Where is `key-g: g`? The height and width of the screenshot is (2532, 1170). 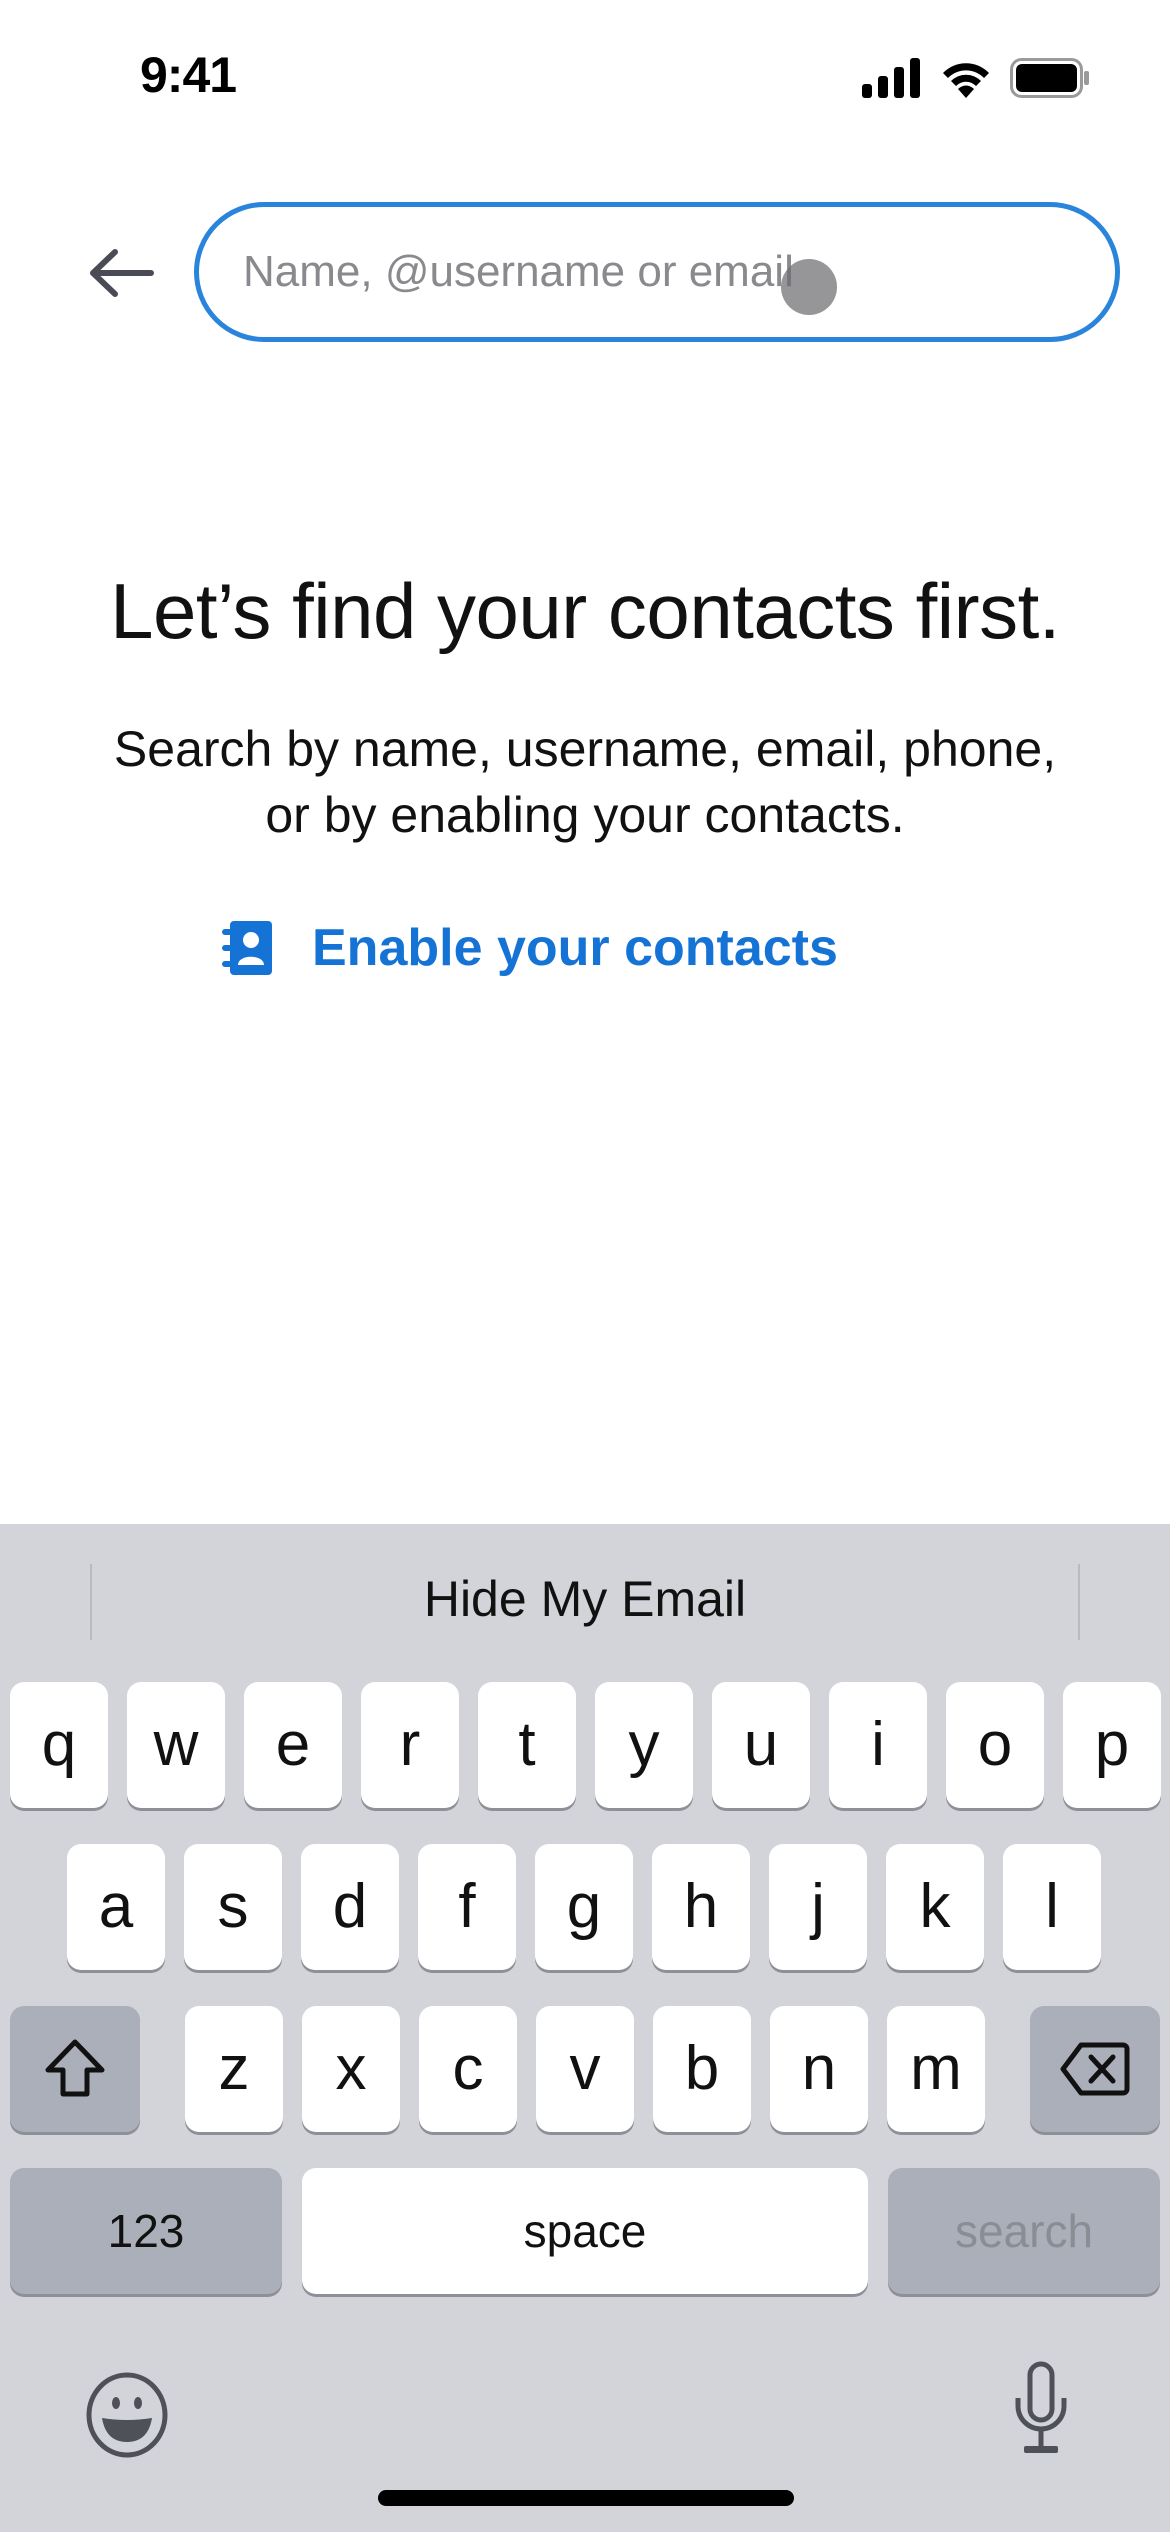 key-g: g is located at coordinates (584, 1907).